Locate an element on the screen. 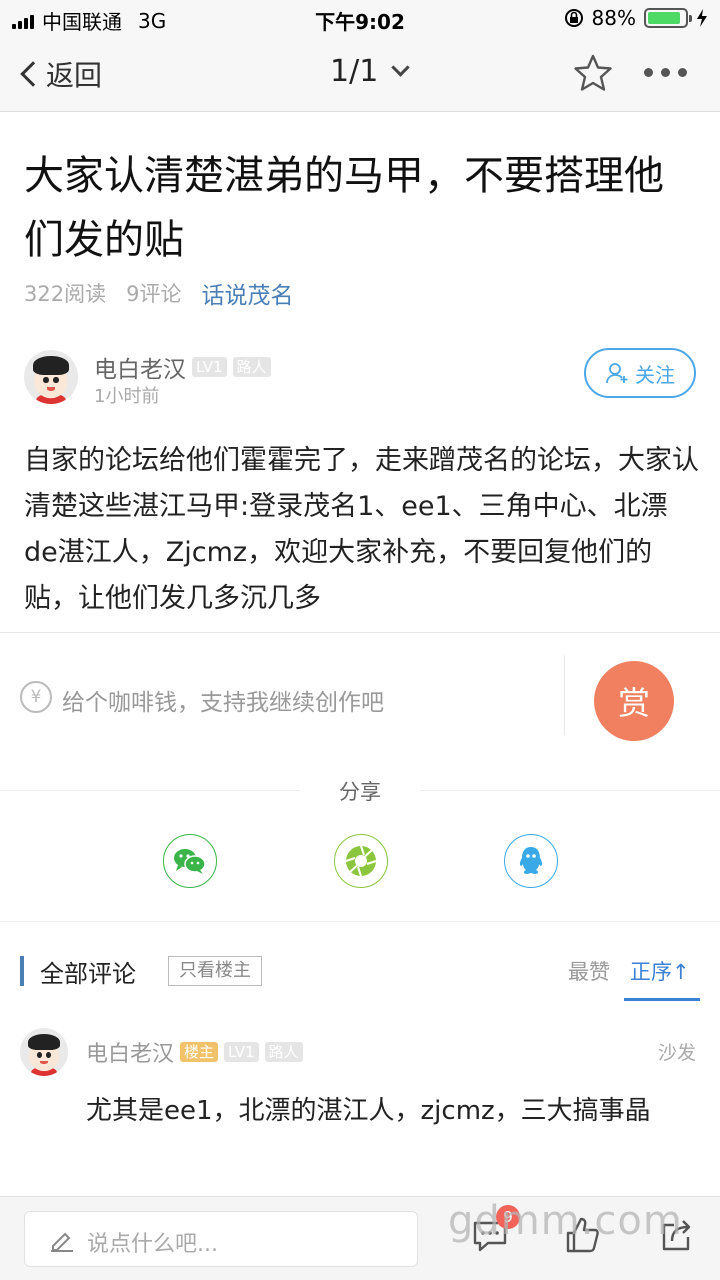 The height and width of the screenshot is (1280, 720). tip-row: ¥ 给个咖啡钱，支持我继续创作吧 赏 is located at coordinates (360, 694).